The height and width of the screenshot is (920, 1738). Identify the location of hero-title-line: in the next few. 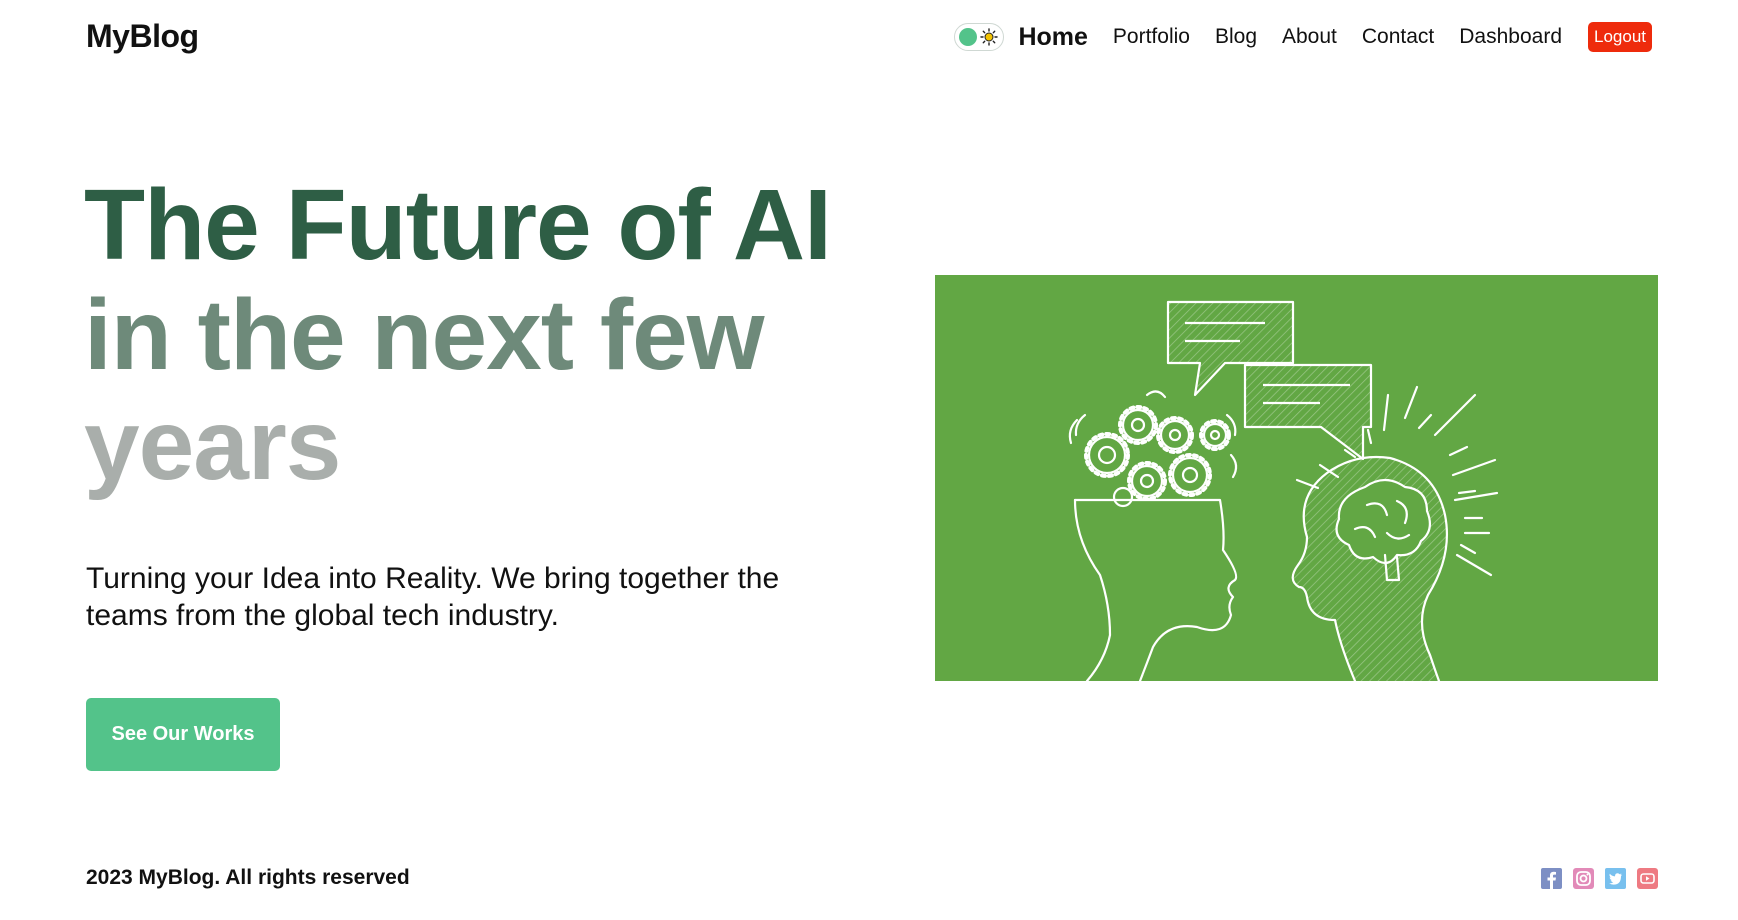
(424, 335).